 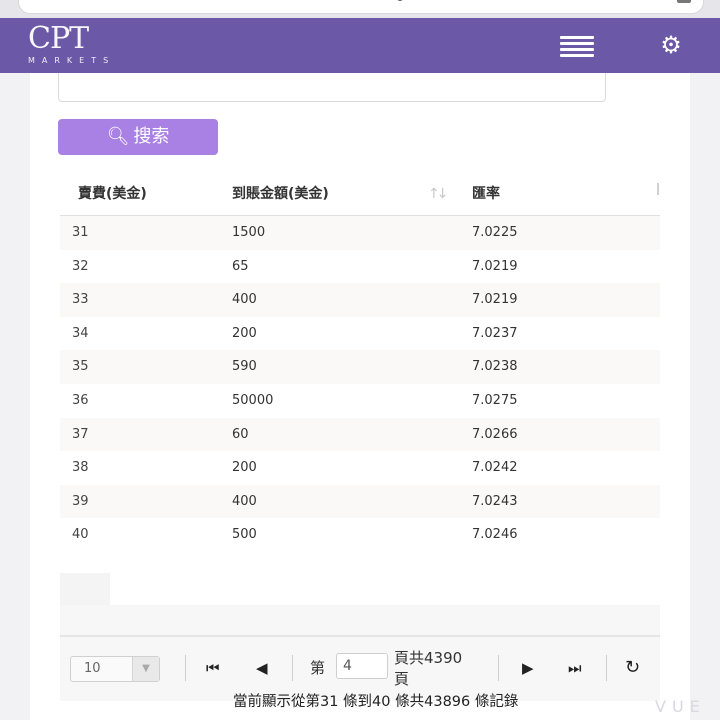 What do you see at coordinates (360, 620) in the screenshot?
I see `table-footer-space` at bounding box center [360, 620].